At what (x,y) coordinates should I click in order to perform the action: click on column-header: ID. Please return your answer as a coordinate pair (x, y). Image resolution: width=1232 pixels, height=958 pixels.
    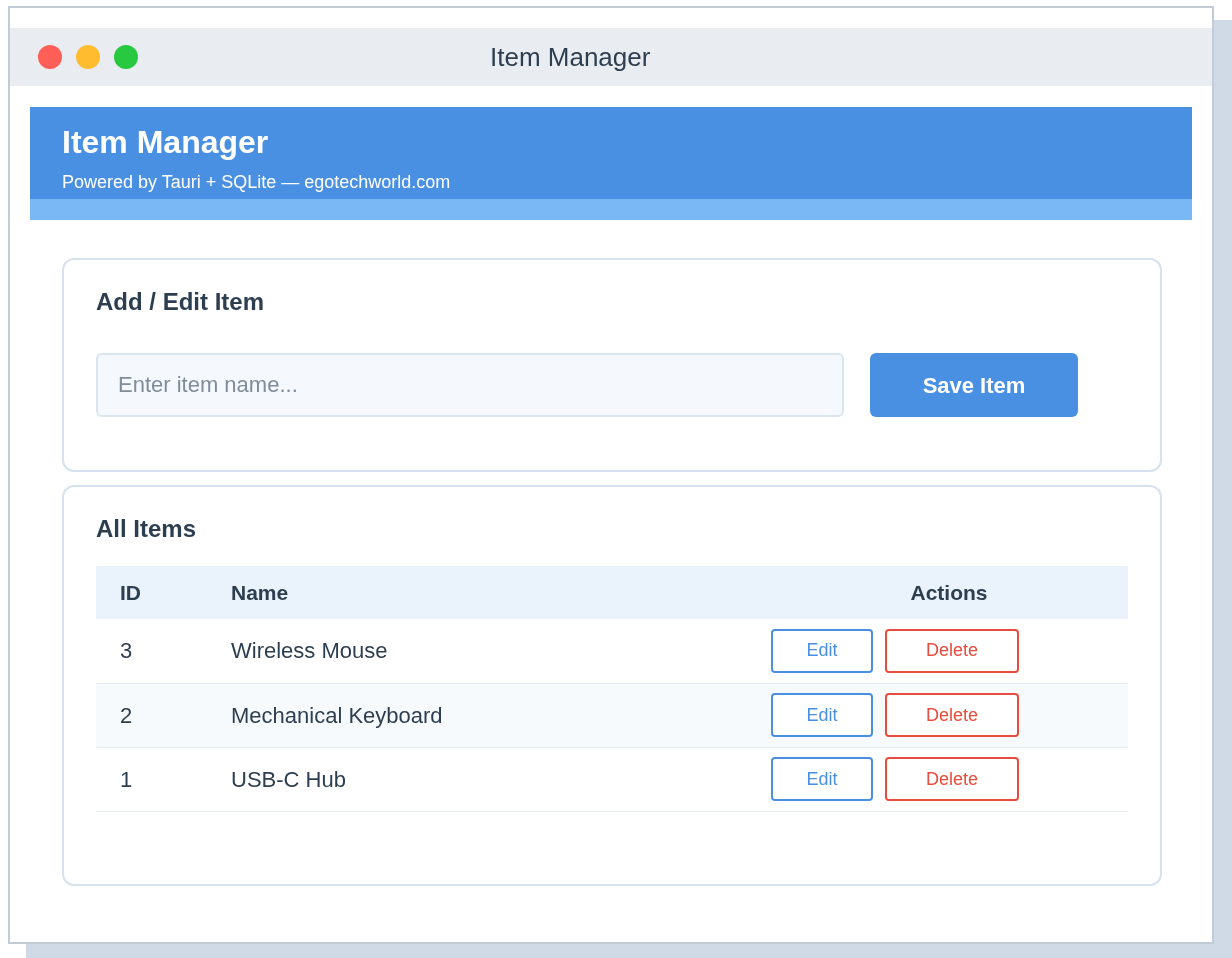
    Looking at the image, I should click on (130, 592).